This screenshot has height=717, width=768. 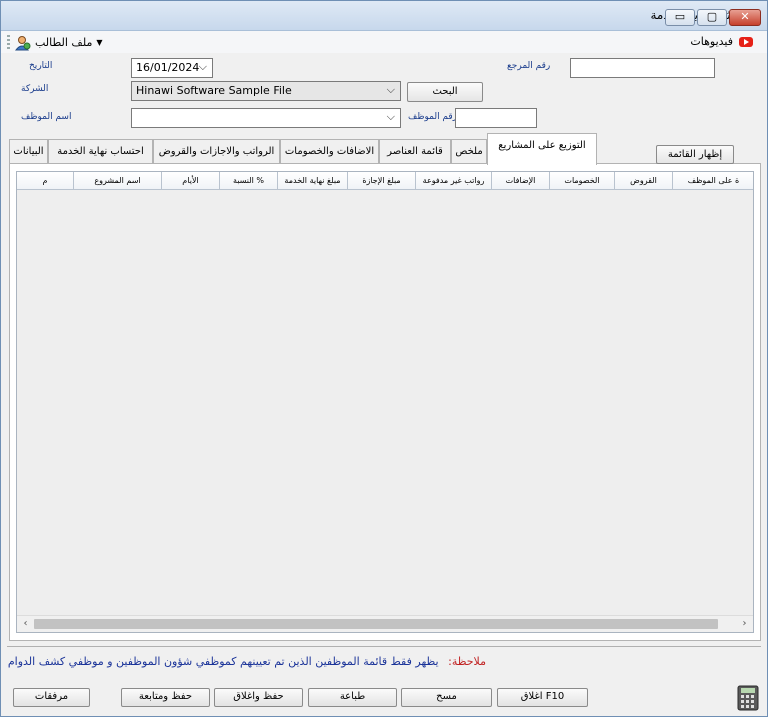 What do you see at coordinates (744, 624) in the screenshot?
I see `scroll-right-icon: ›` at bounding box center [744, 624].